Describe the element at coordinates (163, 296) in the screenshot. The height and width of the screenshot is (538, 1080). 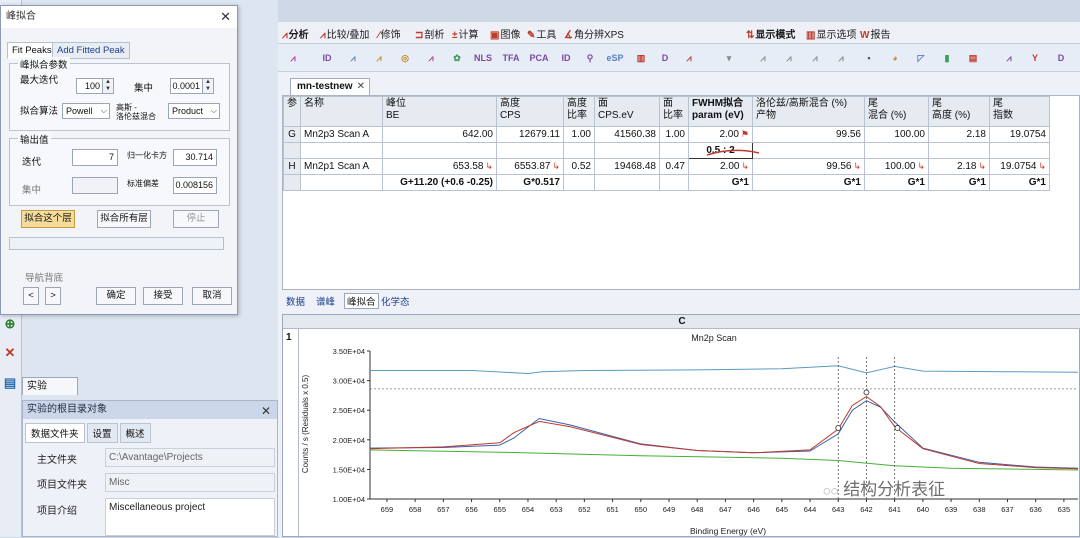
I see `accept-button: 接受` at that location.